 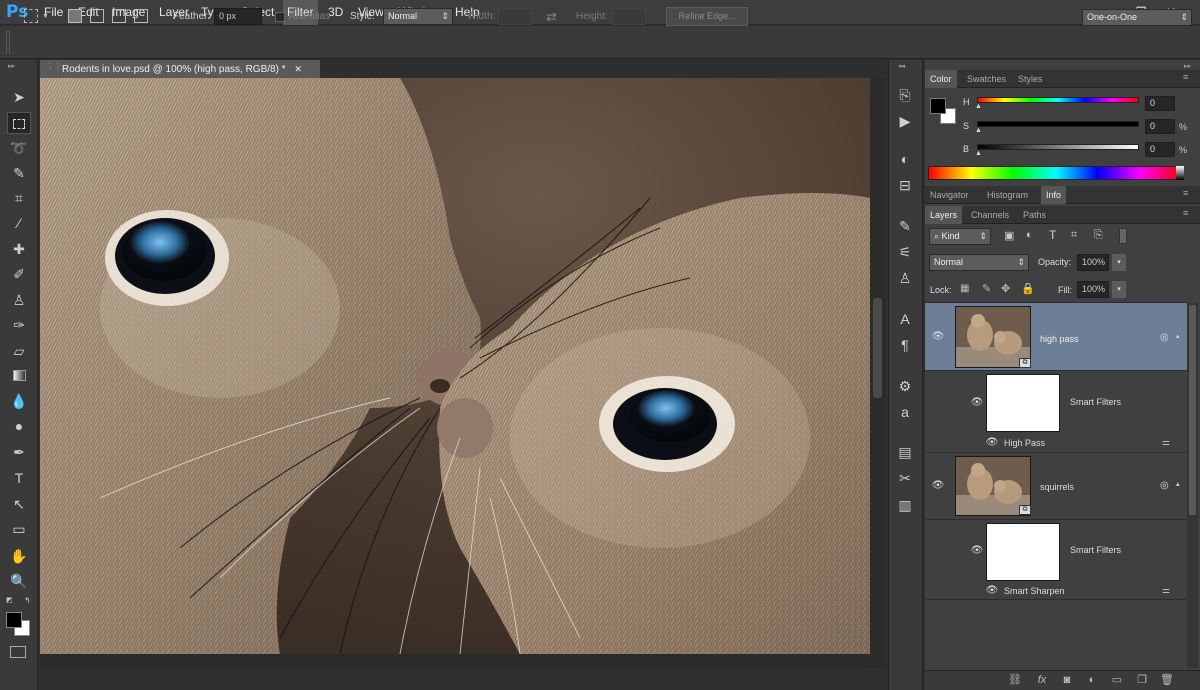 What do you see at coordinates (19, 376) in the screenshot?
I see `gradient-tool-icon` at bounding box center [19, 376].